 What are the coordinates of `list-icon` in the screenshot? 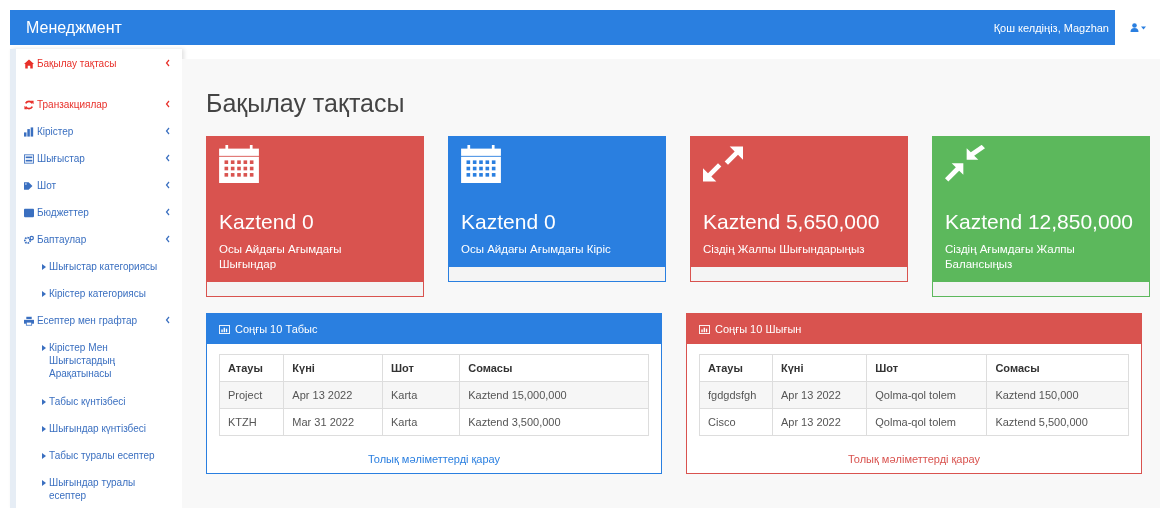 It's located at (29, 158).